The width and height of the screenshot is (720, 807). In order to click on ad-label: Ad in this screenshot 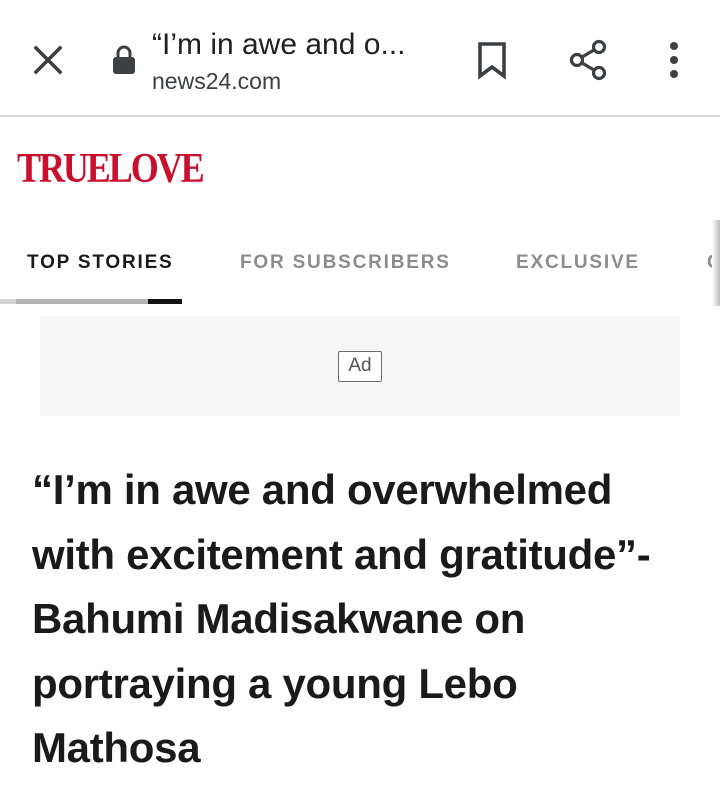, I will do `click(360, 366)`.